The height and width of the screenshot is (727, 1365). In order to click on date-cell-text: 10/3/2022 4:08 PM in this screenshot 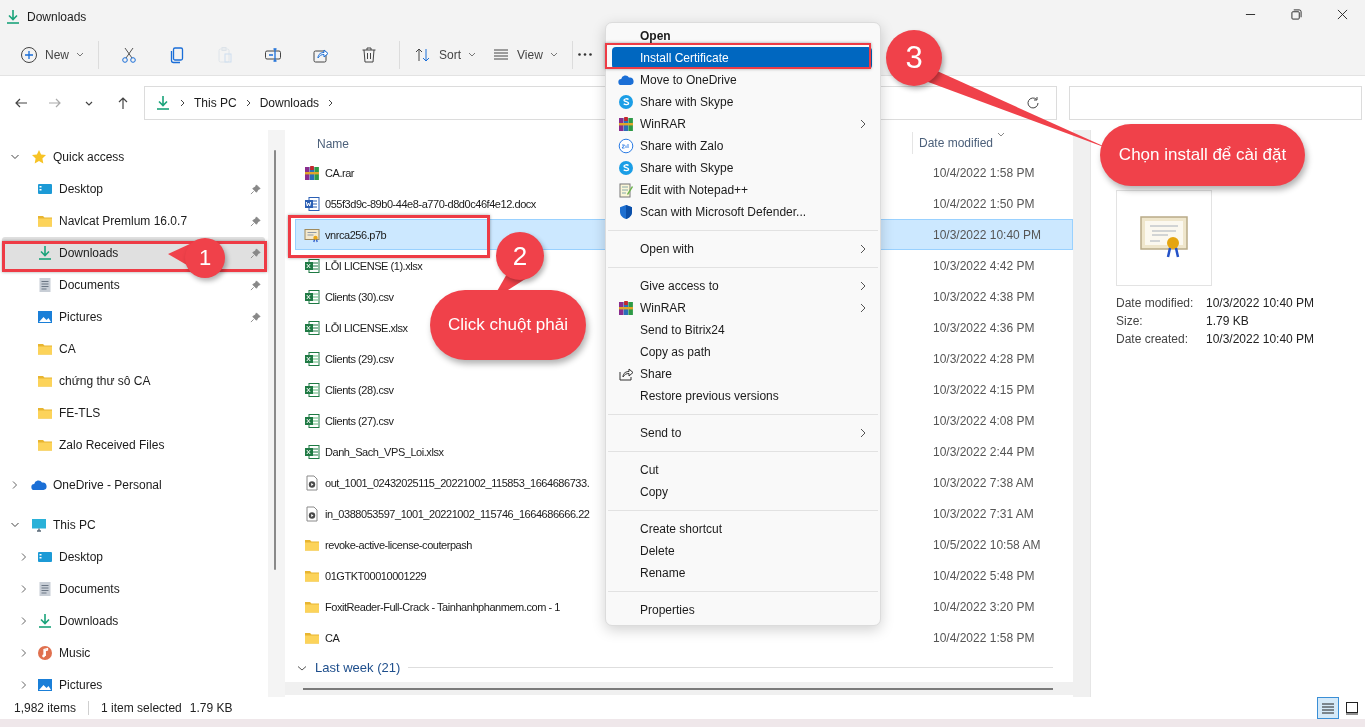, I will do `click(984, 420)`.